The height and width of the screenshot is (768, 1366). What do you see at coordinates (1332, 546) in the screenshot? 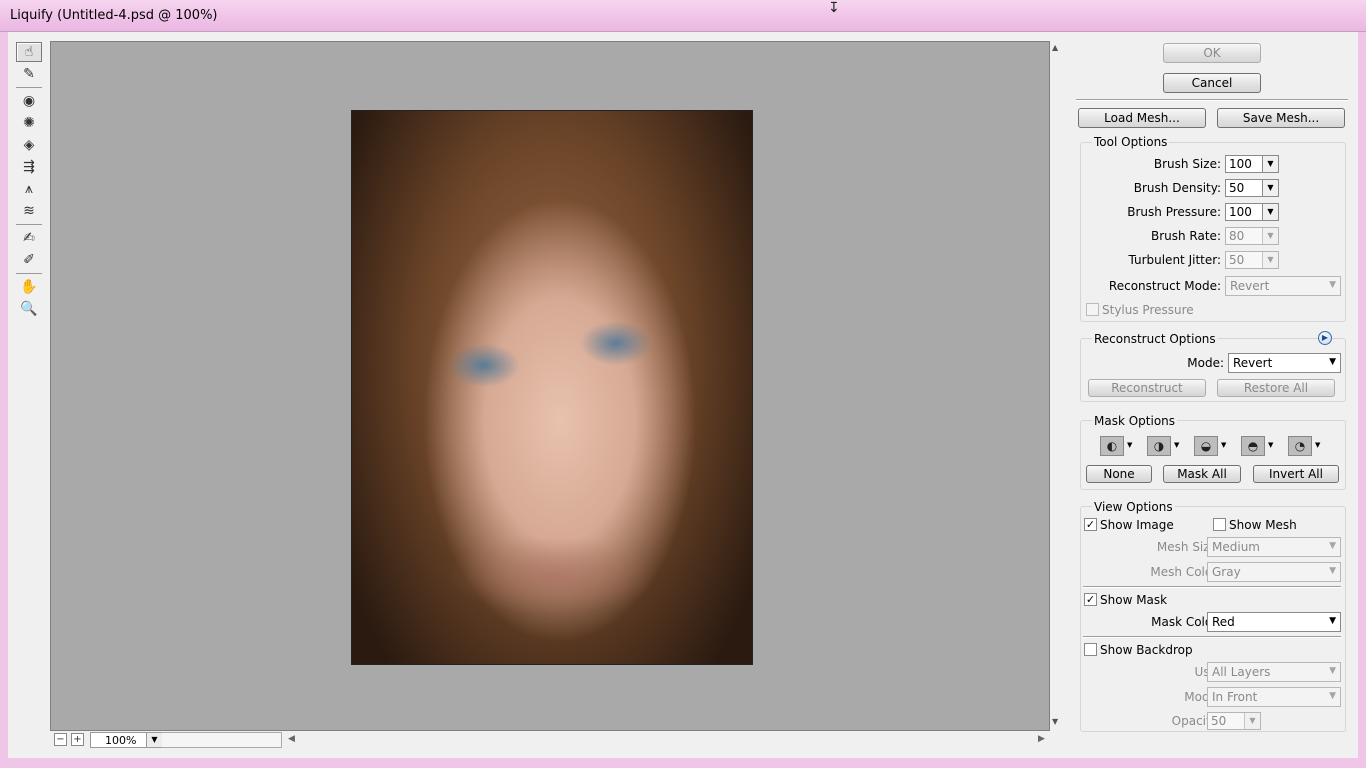
I see `mesh-size-dropdown-icon: ▼` at bounding box center [1332, 546].